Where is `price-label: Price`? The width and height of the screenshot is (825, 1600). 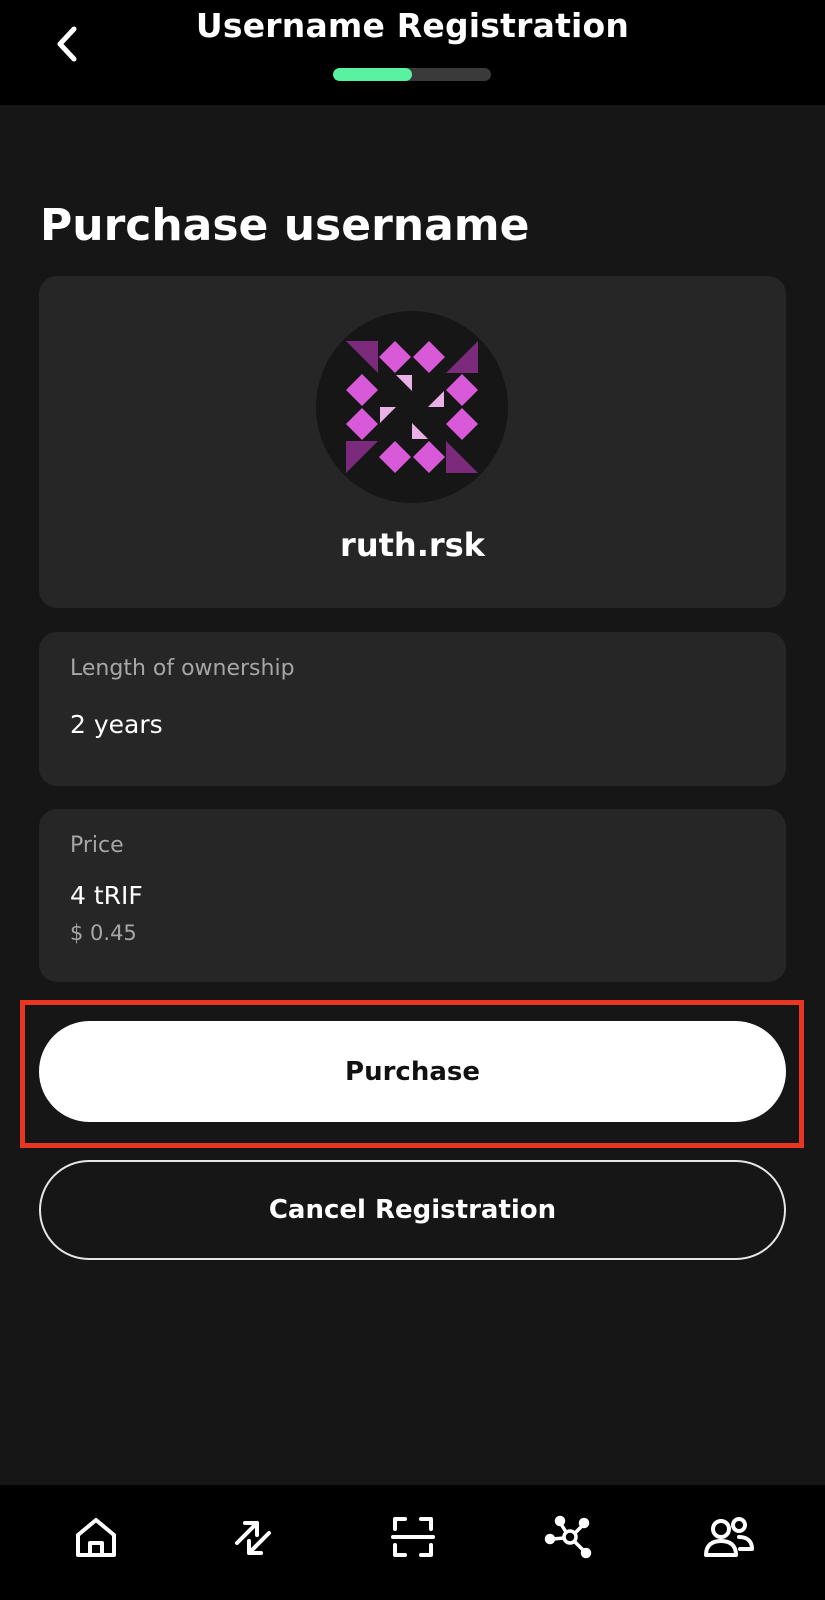
price-label: Price is located at coordinates (97, 845).